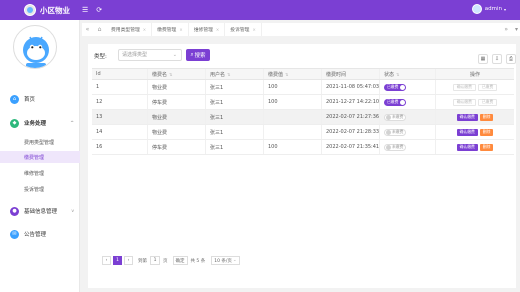  What do you see at coordinates (408, 147) in the screenshot?
I see `cell-status: 未缴费` at bounding box center [408, 147].